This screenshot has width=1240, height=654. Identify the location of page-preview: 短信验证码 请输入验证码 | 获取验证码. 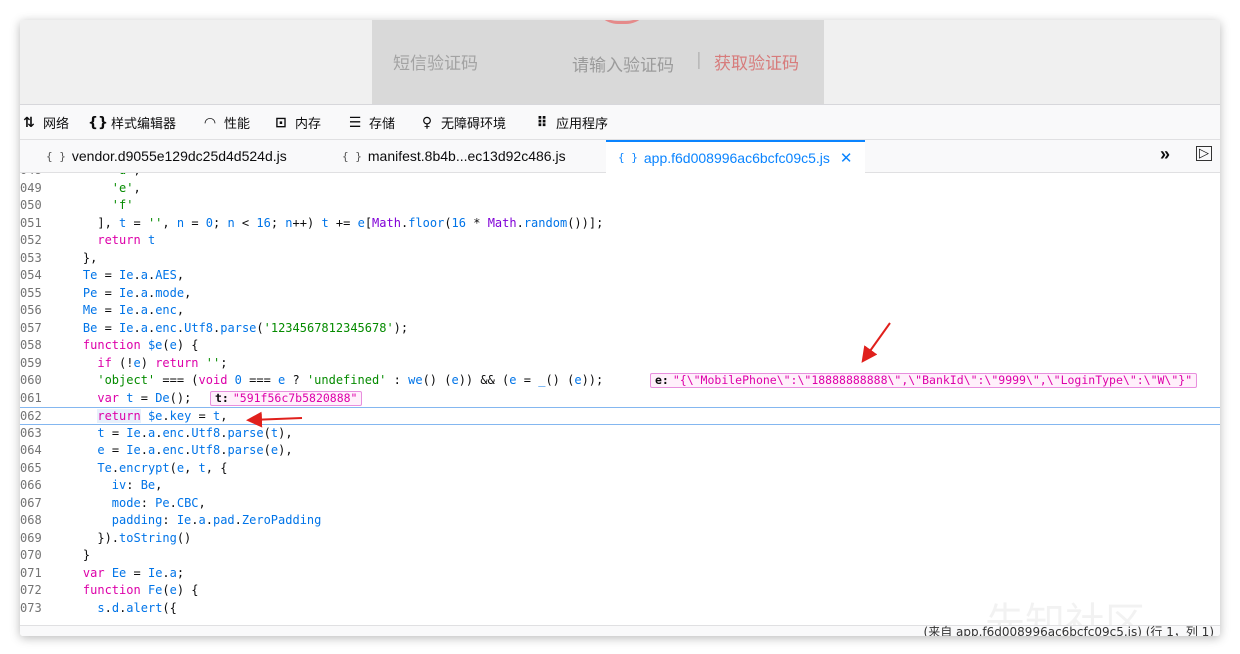
(620, 62).